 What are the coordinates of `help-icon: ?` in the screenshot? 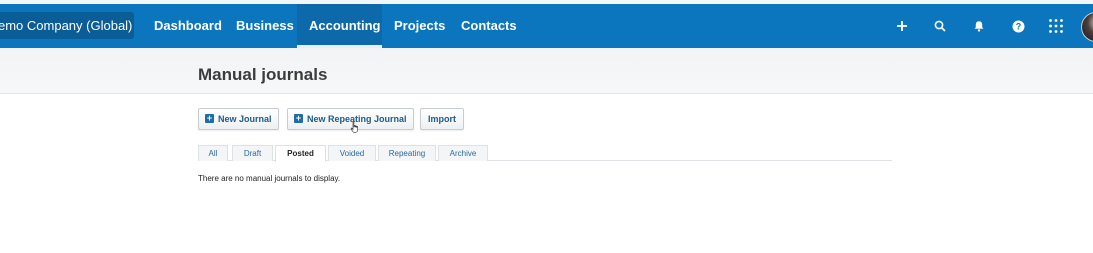 It's located at (1018, 26).